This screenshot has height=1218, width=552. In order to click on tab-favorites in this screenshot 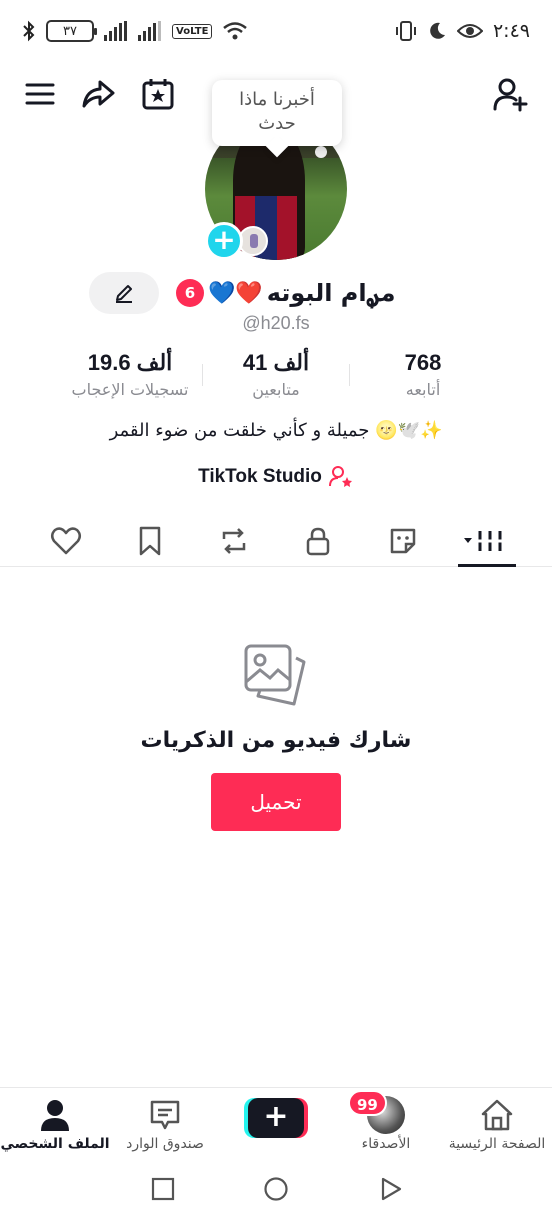, I will do `click(150, 541)`.